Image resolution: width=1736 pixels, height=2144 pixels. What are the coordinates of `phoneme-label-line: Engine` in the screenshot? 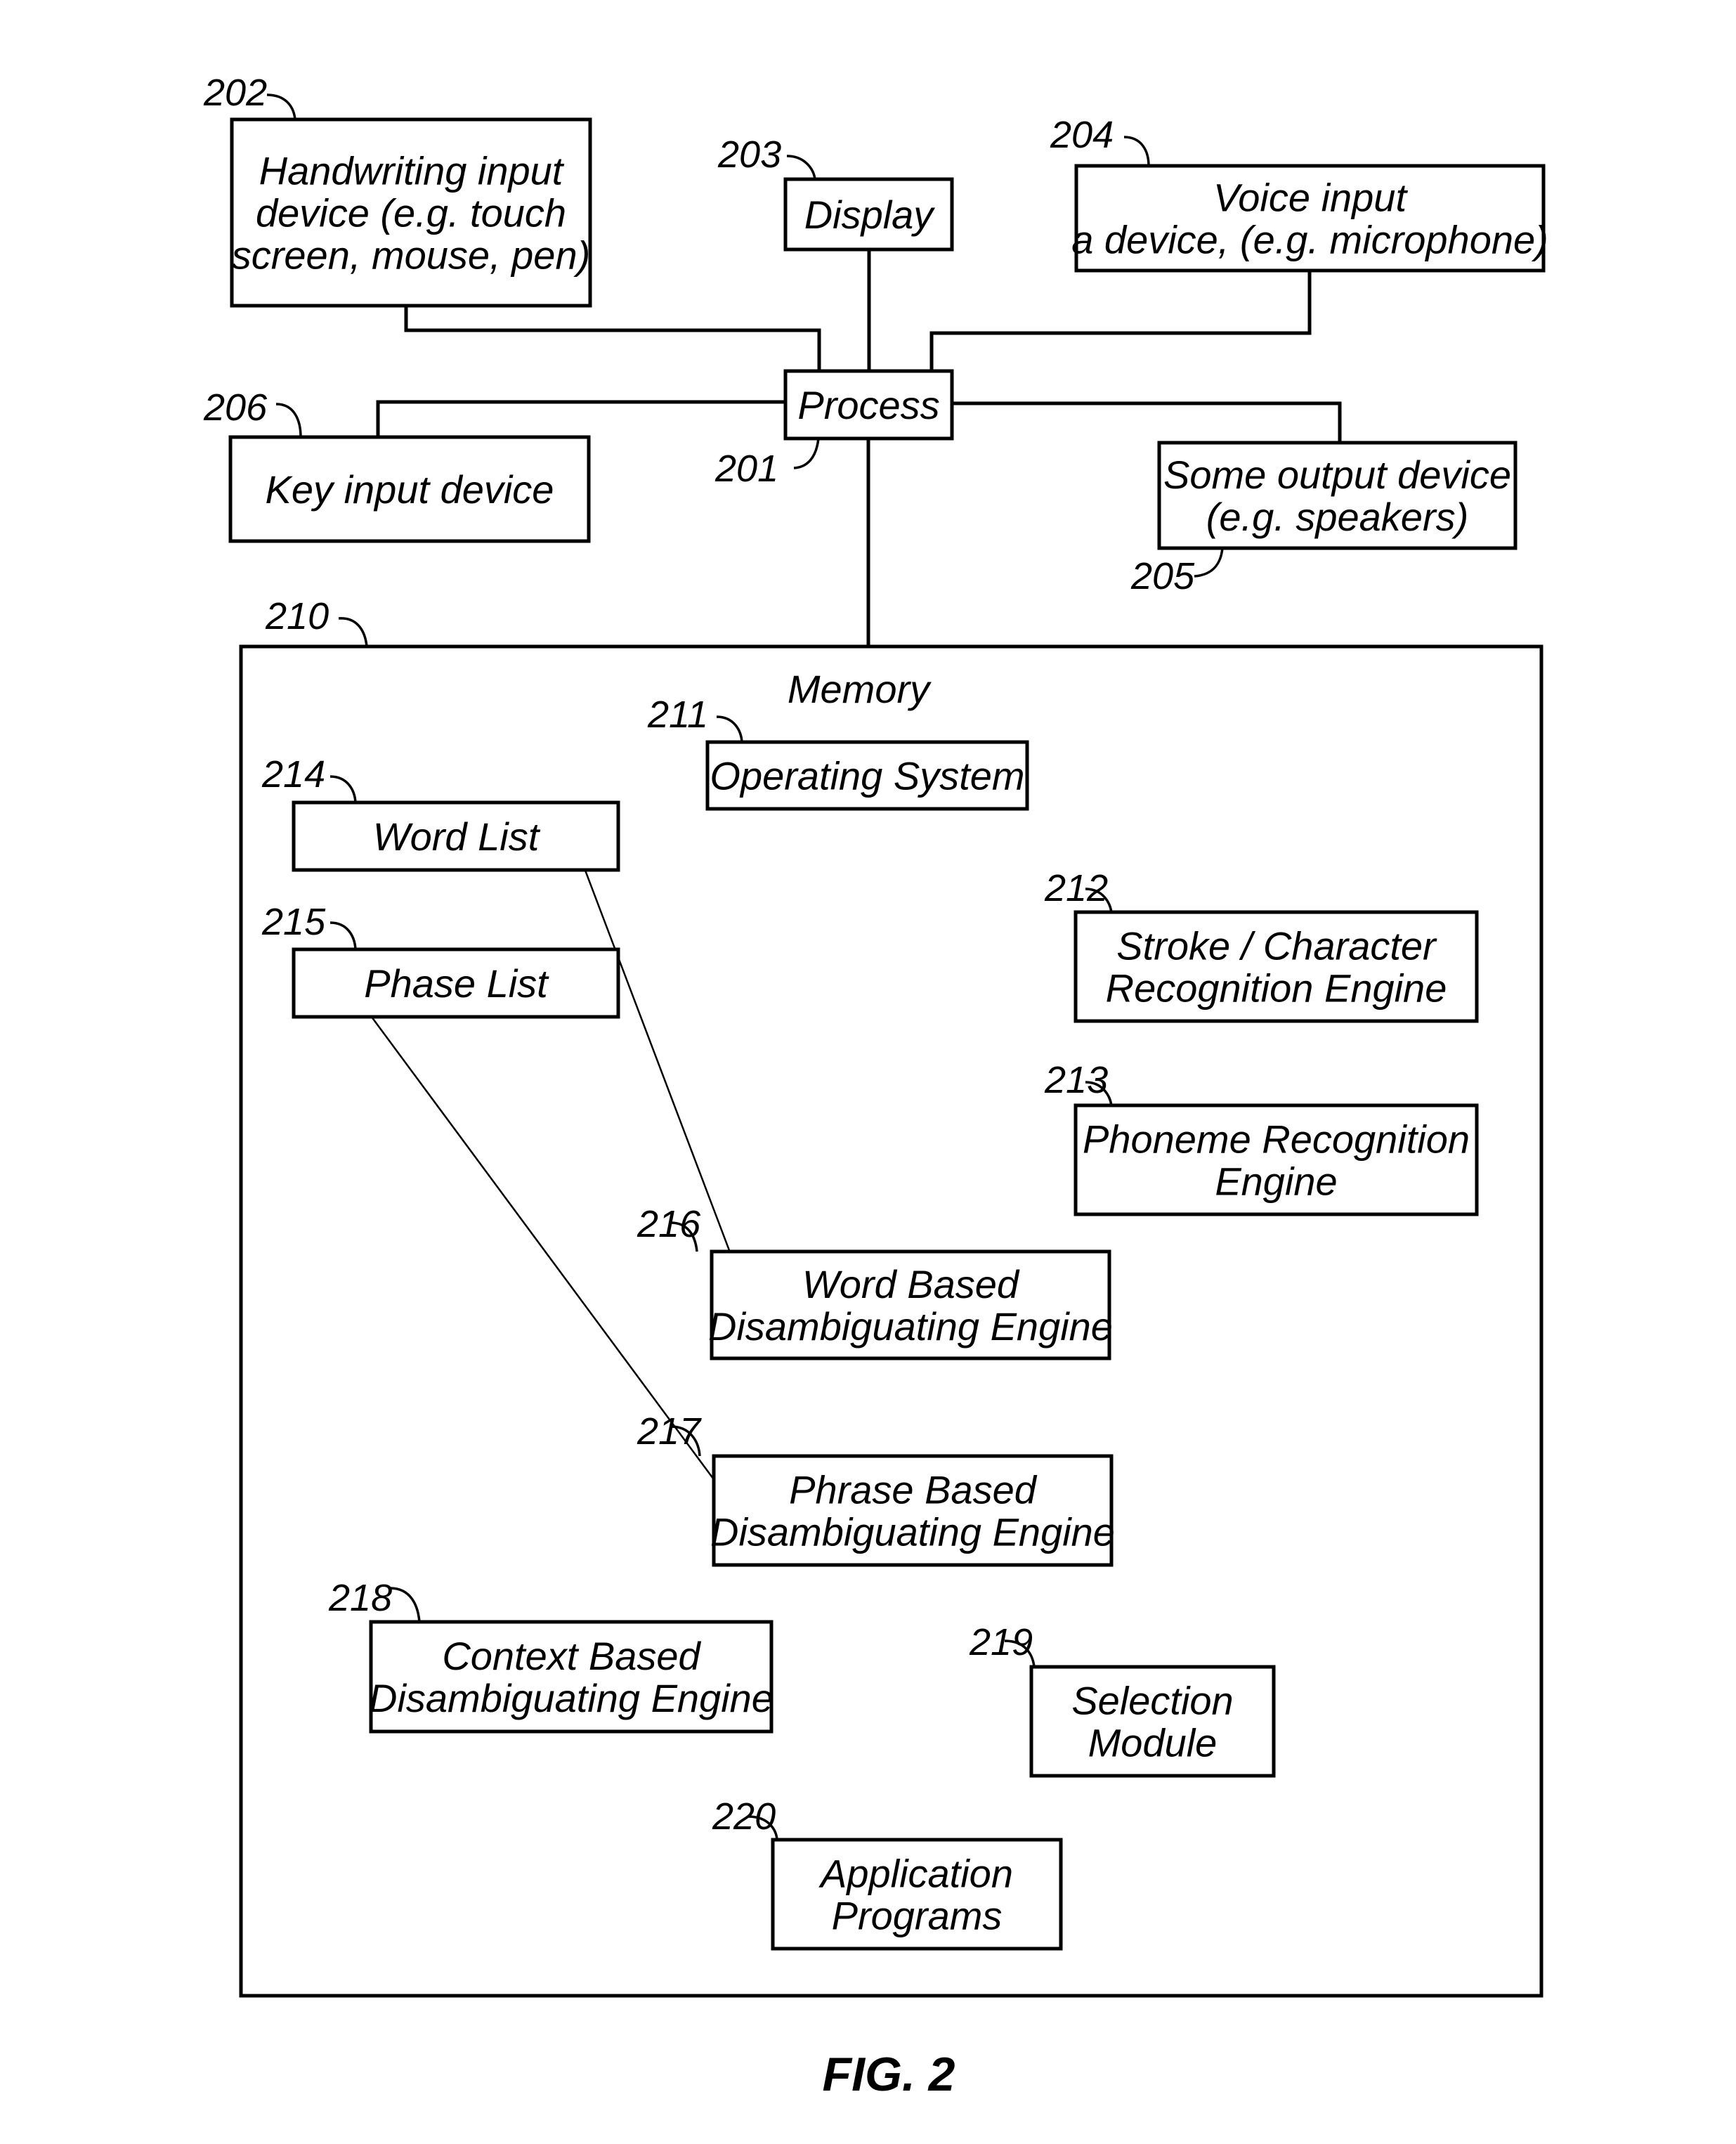 It's located at (1276, 1182).